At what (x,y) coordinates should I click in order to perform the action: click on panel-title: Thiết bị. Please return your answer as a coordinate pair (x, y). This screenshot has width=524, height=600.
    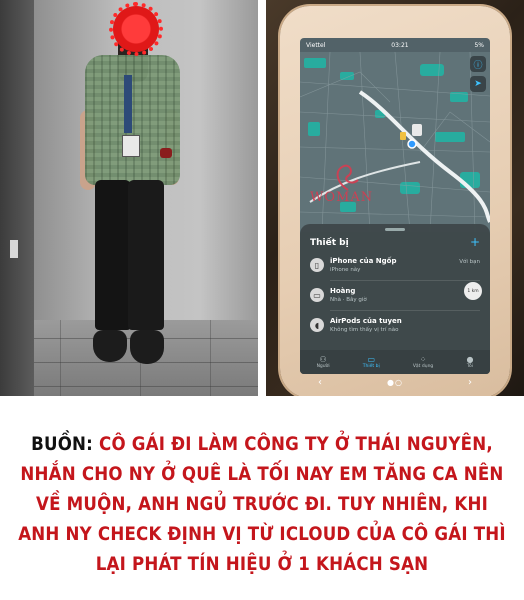
    Looking at the image, I should click on (329, 243).